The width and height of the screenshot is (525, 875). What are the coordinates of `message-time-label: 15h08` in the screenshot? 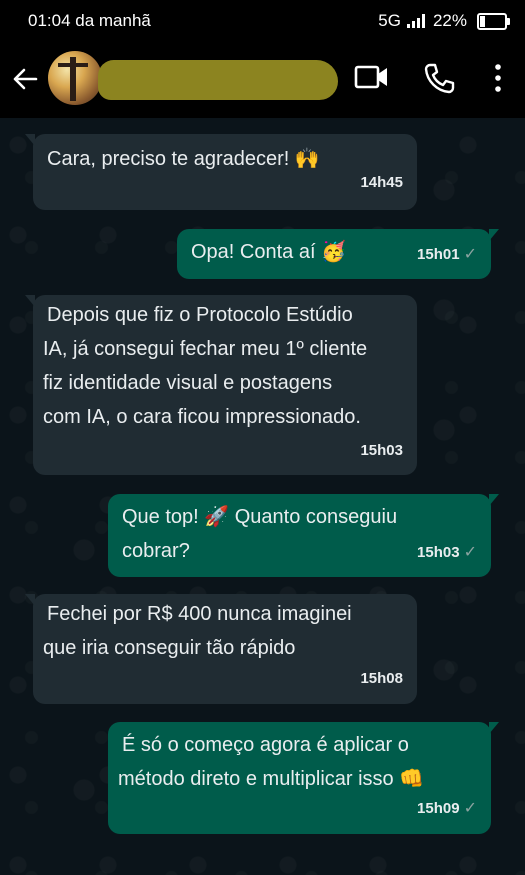 It's located at (381, 678).